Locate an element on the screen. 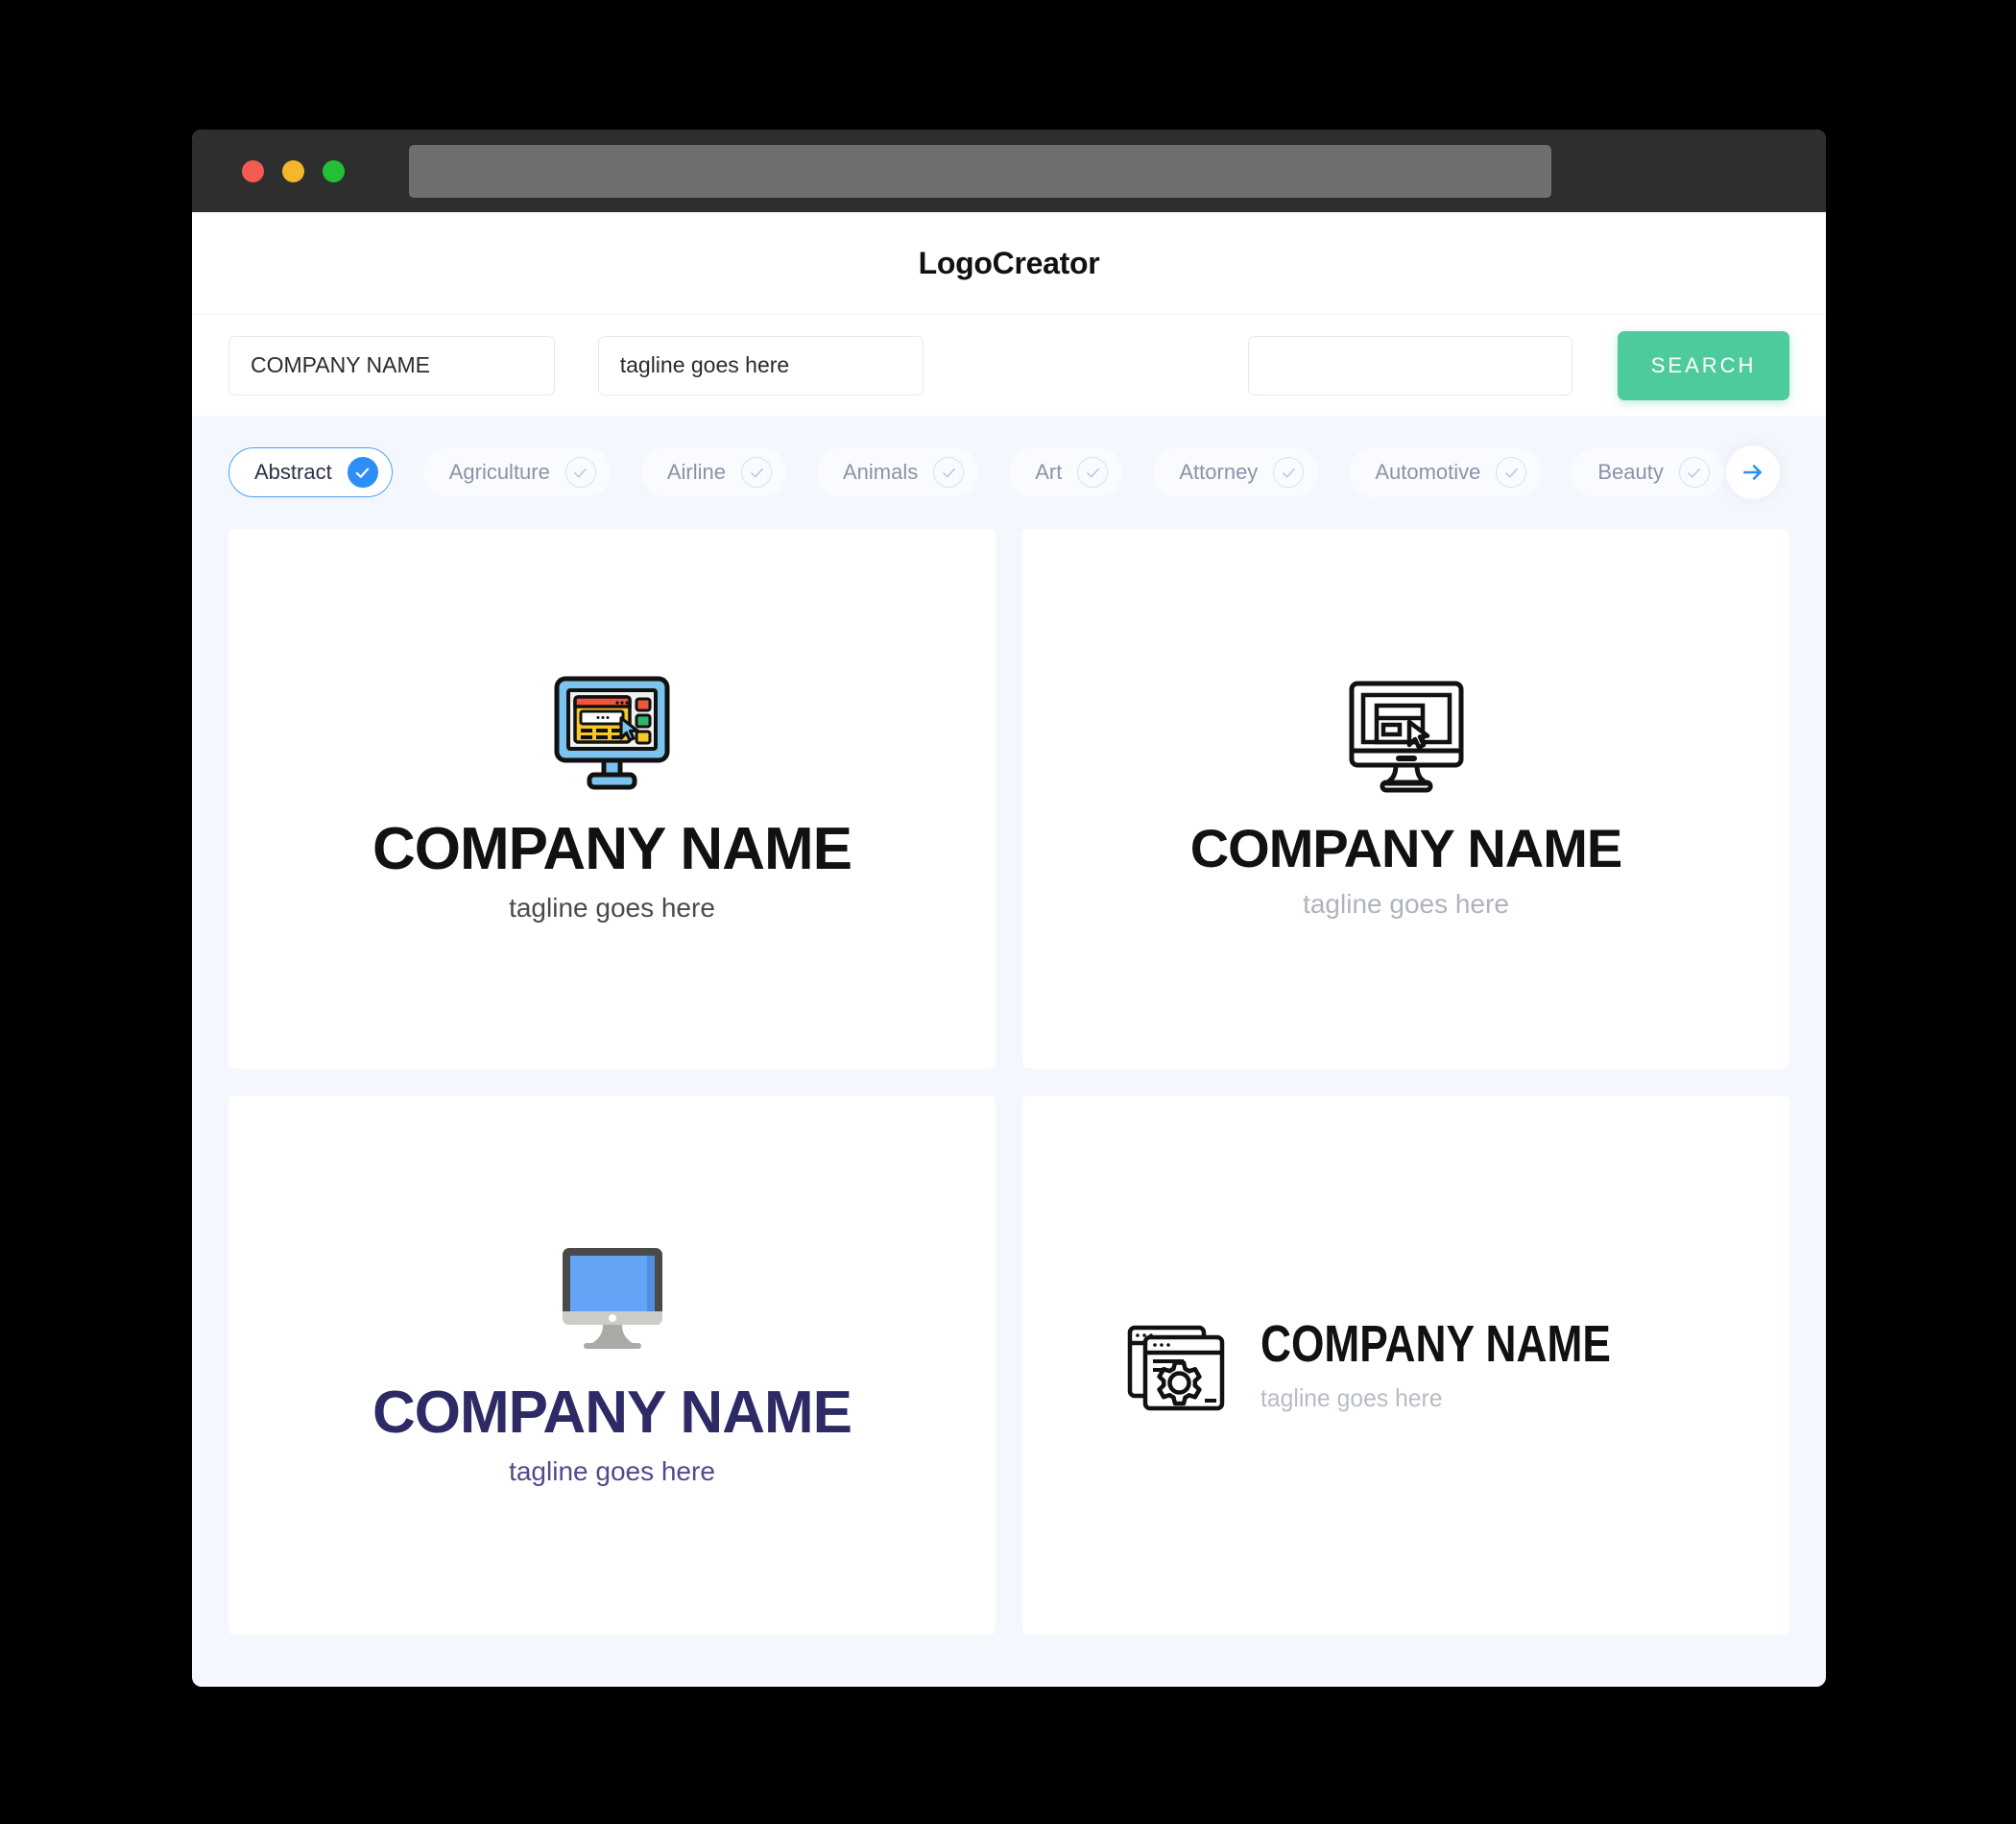 The image size is (2016, 1824). close-button is located at coordinates (253, 170).